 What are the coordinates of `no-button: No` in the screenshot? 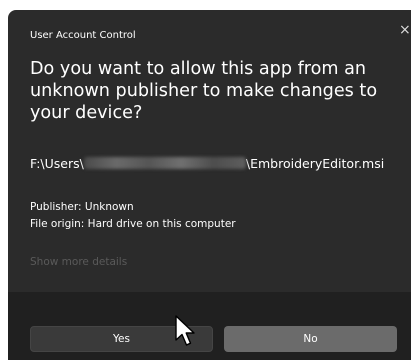 It's located at (310, 339).